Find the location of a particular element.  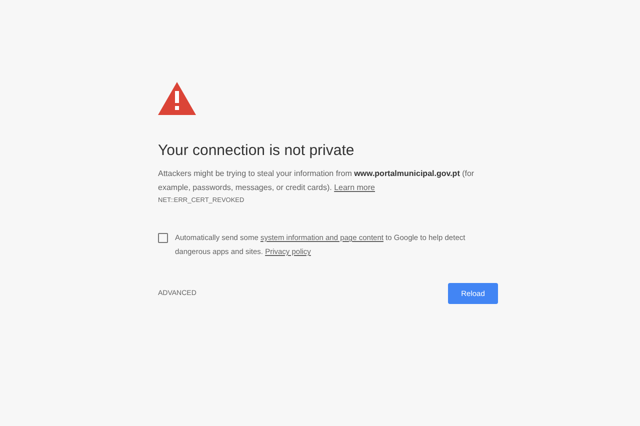

checkbox is located at coordinates (163, 238).